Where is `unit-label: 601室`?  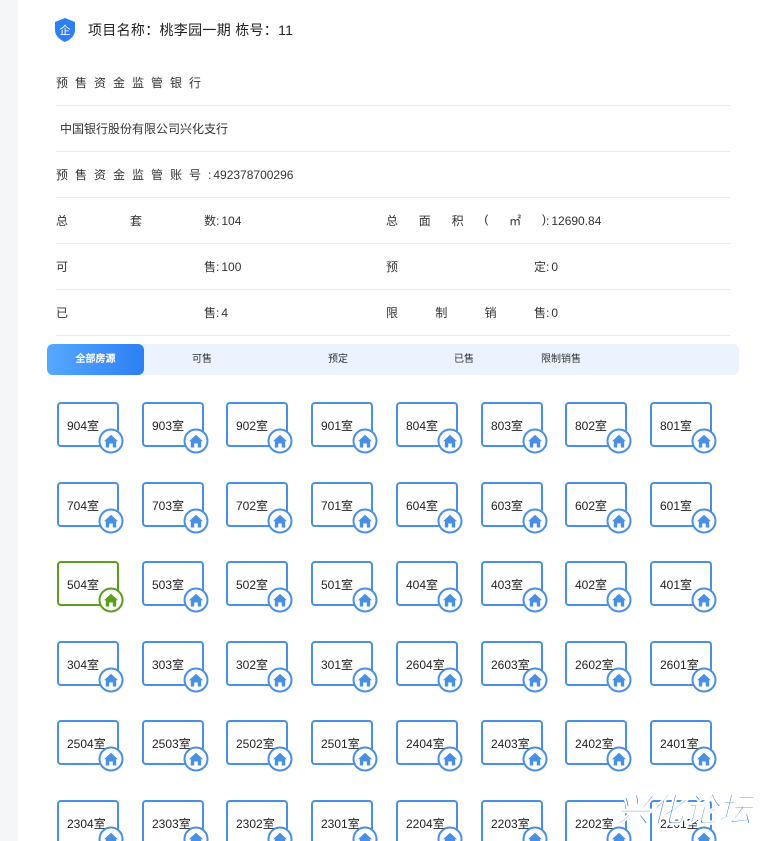 unit-label: 601室 is located at coordinates (676, 506).